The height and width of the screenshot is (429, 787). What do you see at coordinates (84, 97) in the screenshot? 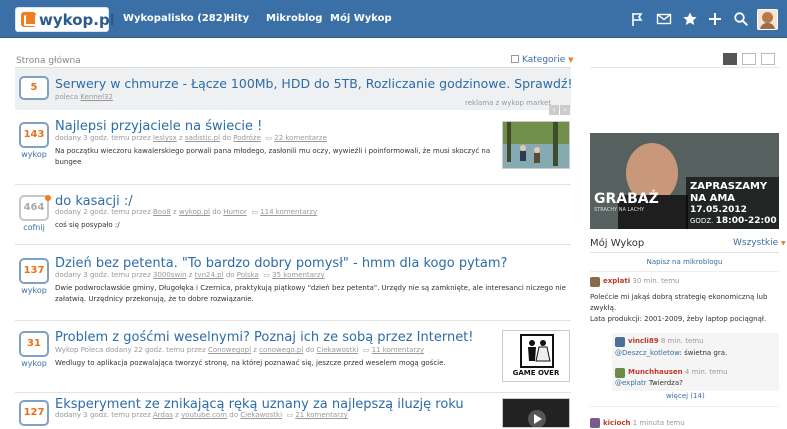
I see `ad-meta: poleca Kennel32` at bounding box center [84, 97].